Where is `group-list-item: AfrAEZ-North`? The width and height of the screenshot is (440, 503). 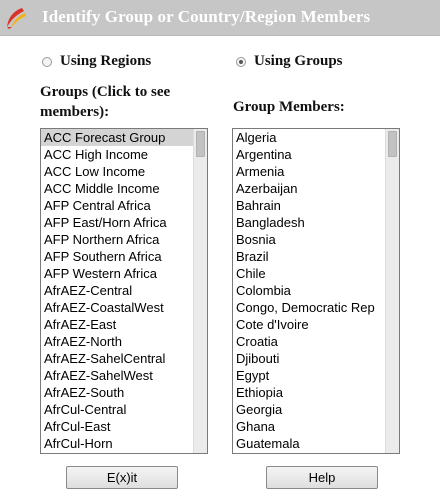 group-list-item: AfrAEZ-North is located at coordinates (124, 341).